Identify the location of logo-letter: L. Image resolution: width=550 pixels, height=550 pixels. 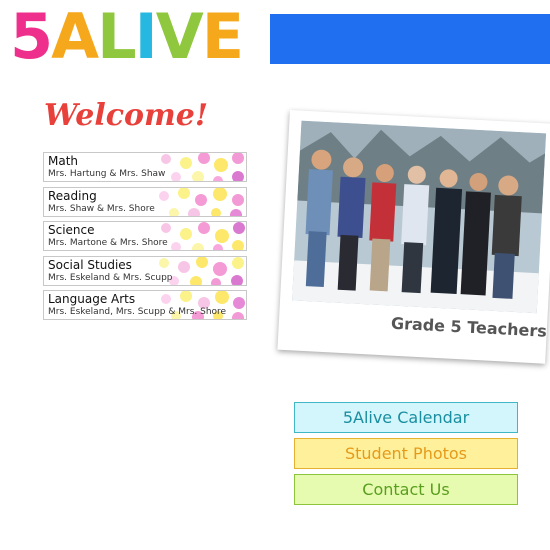
(116, 36).